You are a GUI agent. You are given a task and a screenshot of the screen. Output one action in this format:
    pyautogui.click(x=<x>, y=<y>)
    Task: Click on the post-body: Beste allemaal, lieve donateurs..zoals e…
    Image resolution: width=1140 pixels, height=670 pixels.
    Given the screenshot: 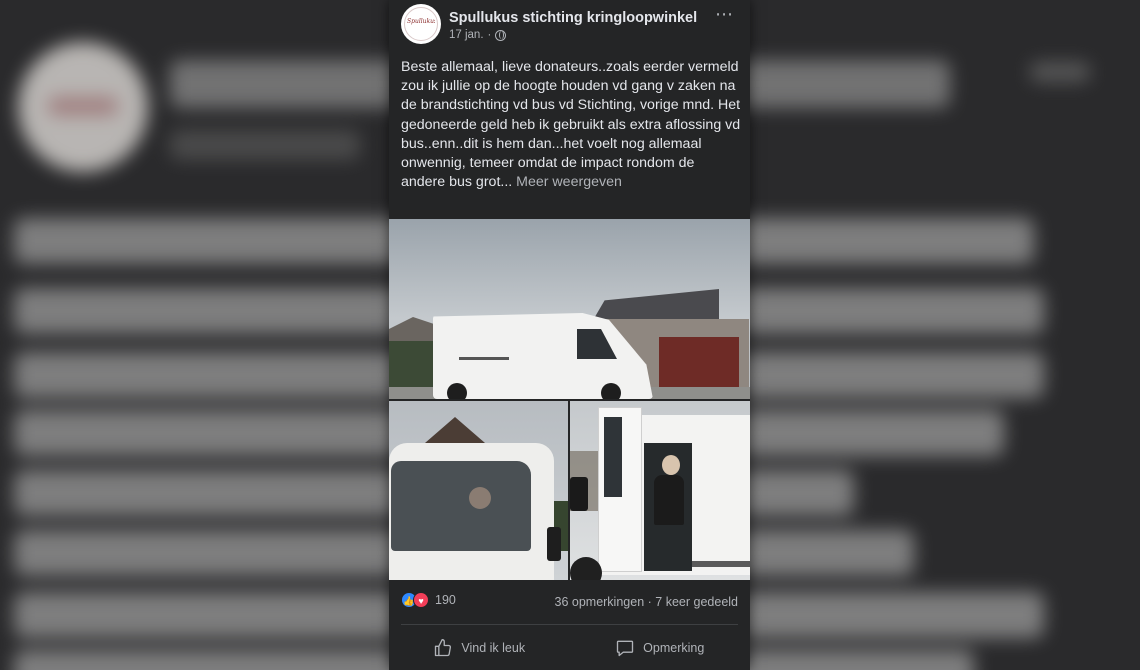 What is the action you would take?
    pyautogui.click(x=571, y=125)
    